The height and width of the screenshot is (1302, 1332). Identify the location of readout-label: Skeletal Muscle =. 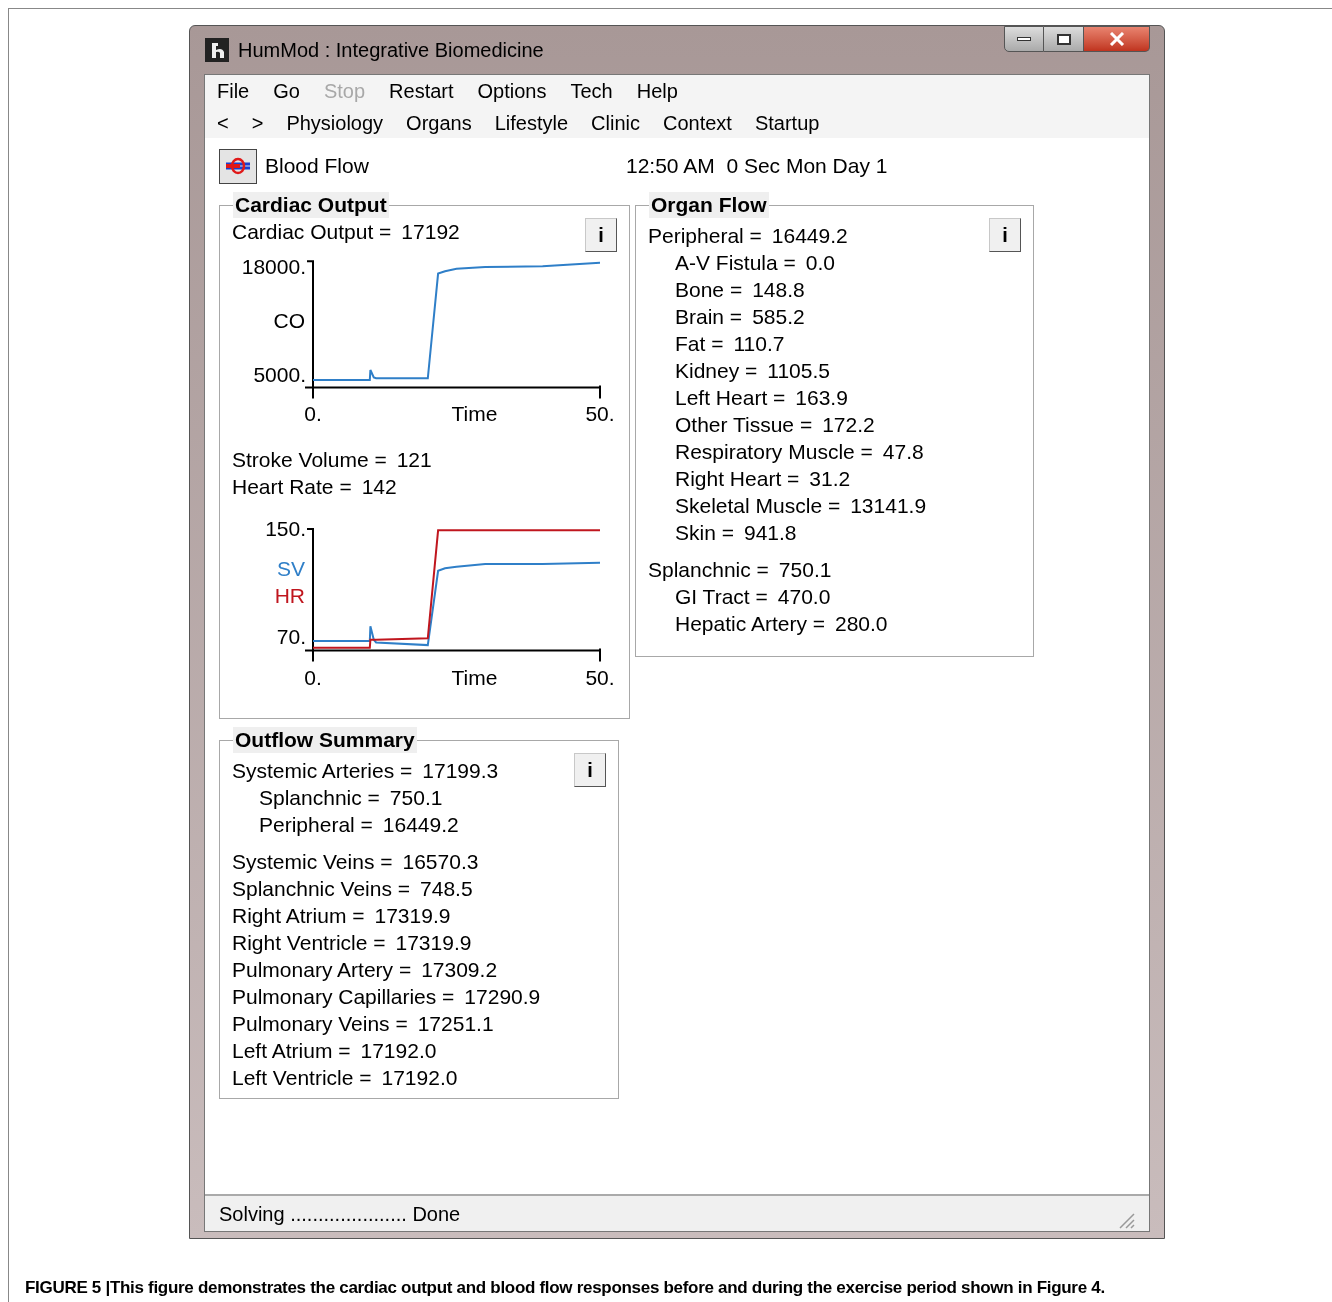
(758, 506).